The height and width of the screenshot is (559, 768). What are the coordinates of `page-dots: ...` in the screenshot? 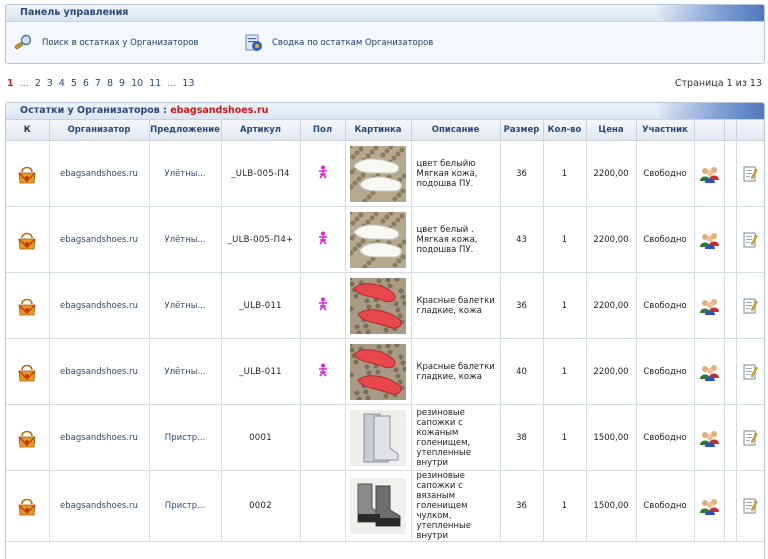 It's located at (24, 83).